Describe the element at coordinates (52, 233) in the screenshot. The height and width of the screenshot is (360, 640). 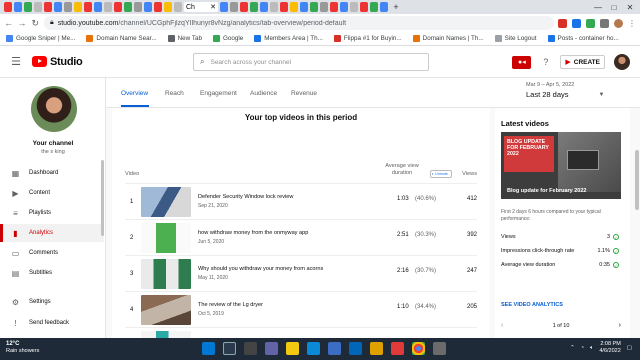
I see `sidebar-item-analytics: ▮ Analytics` at that location.